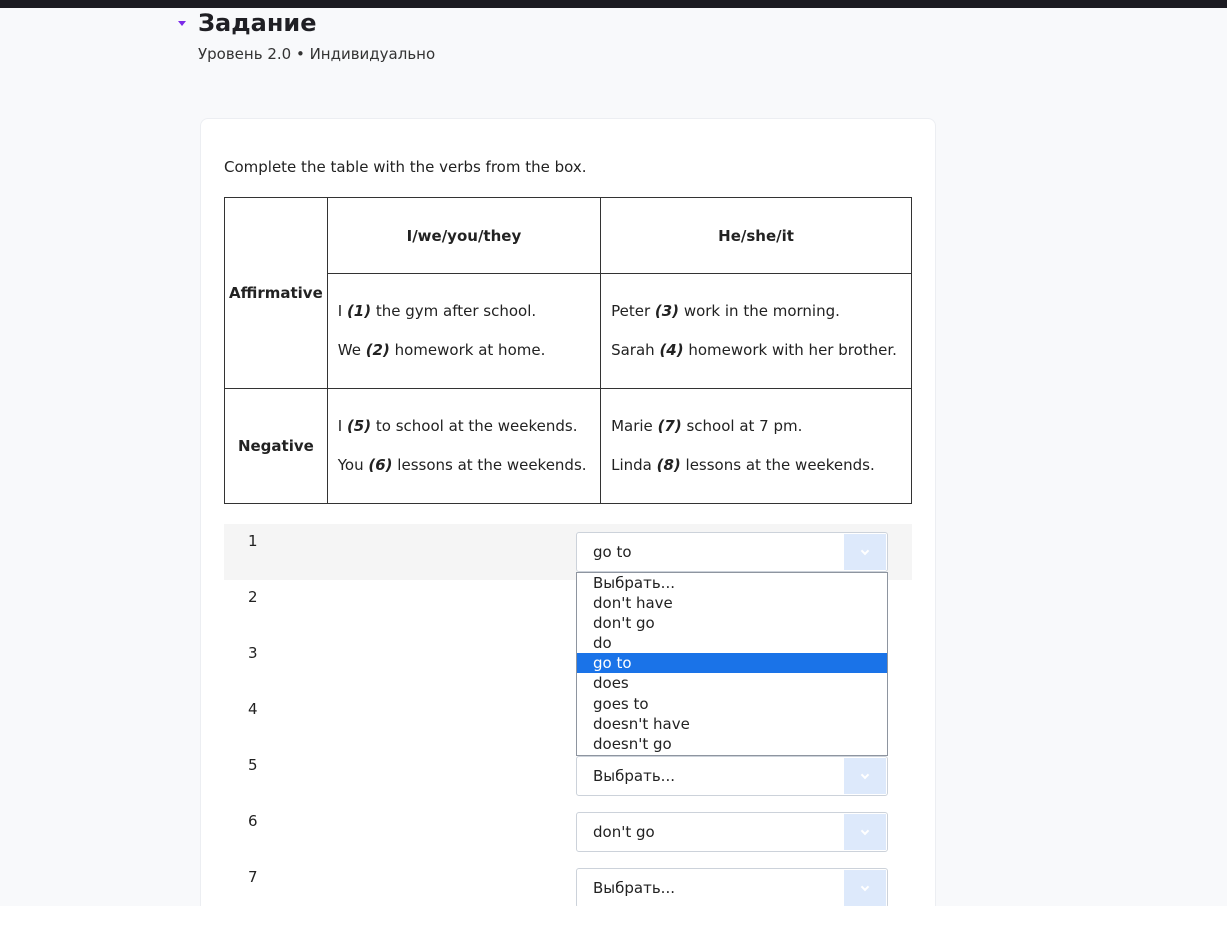 The height and width of the screenshot is (936, 1227). Describe the element at coordinates (732, 683) in the screenshot. I see `dropdown-option: does` at that location.